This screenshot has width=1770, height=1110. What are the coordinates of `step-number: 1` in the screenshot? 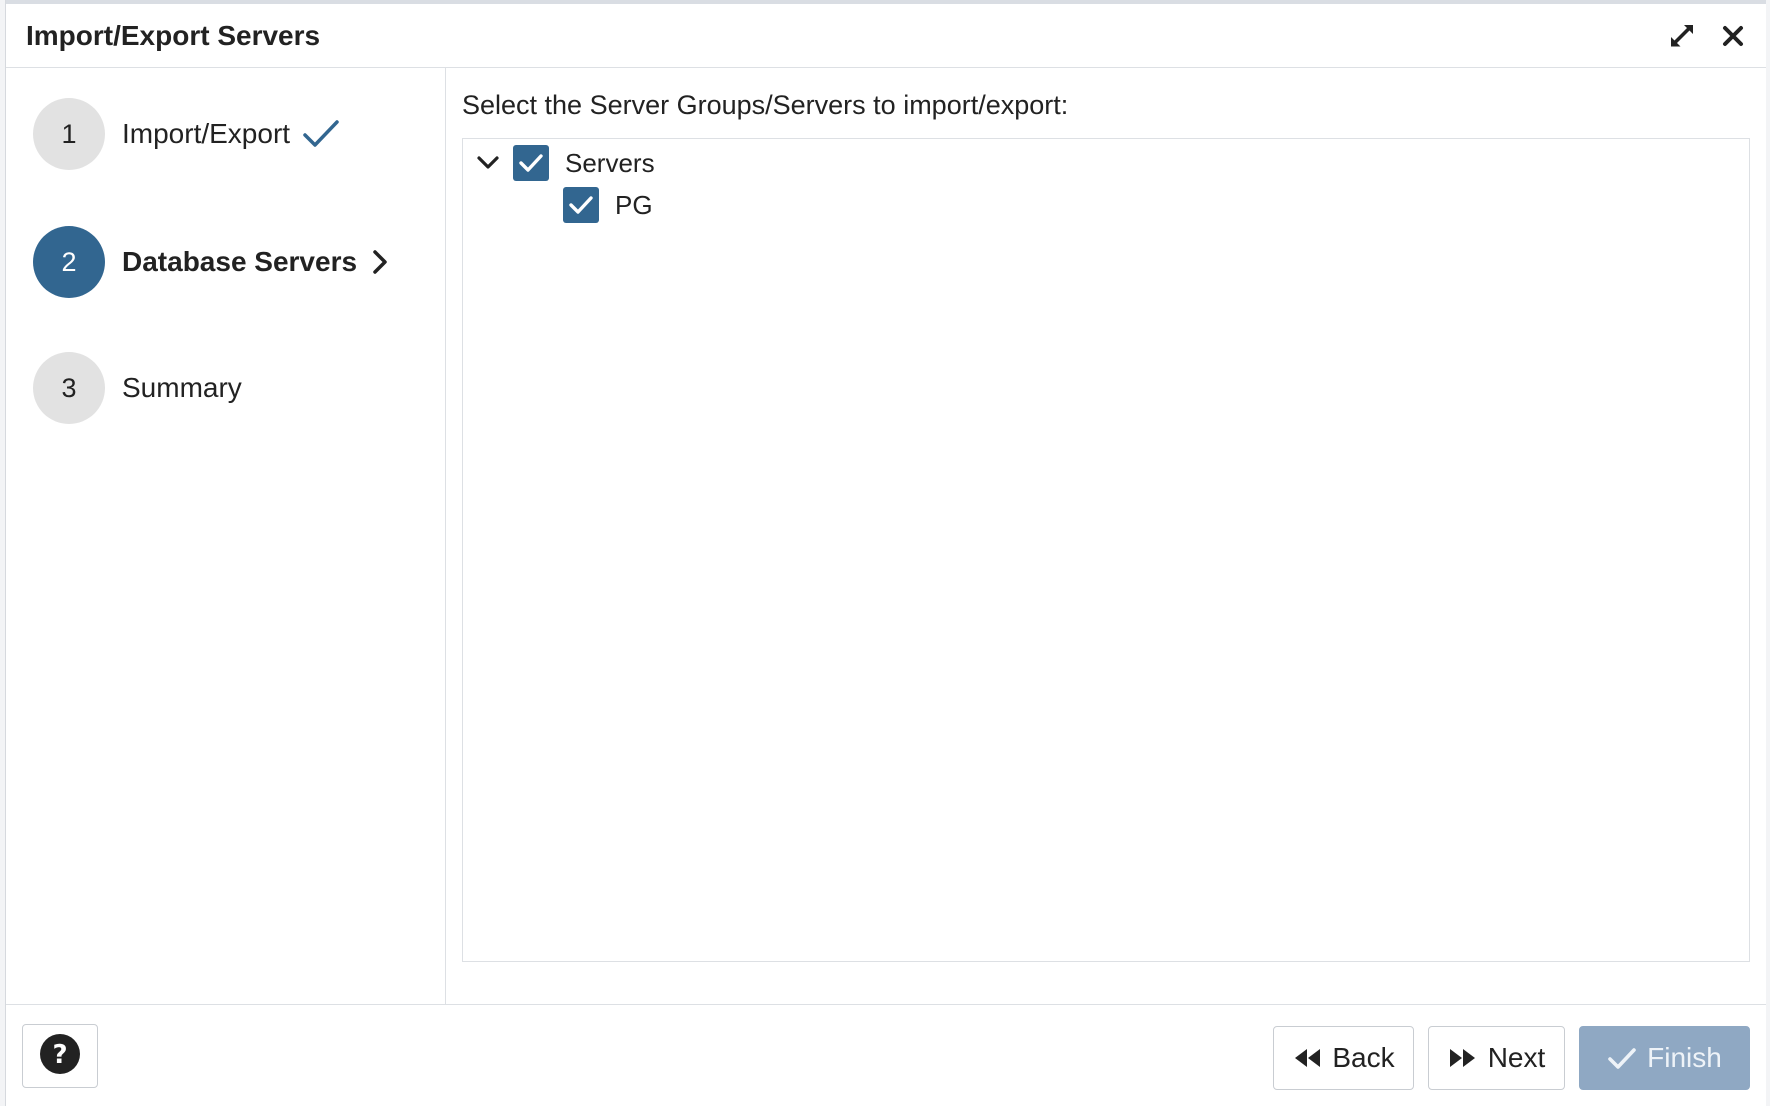 It's located at (69, 134).